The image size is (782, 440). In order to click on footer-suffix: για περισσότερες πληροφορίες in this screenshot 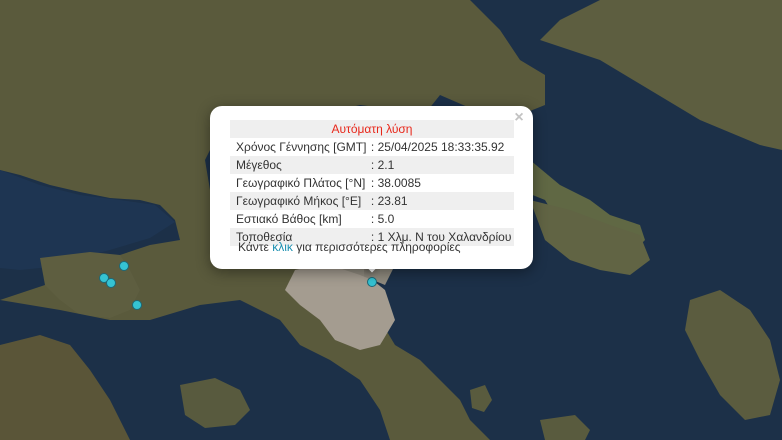, I will do `click(376, 247)`.